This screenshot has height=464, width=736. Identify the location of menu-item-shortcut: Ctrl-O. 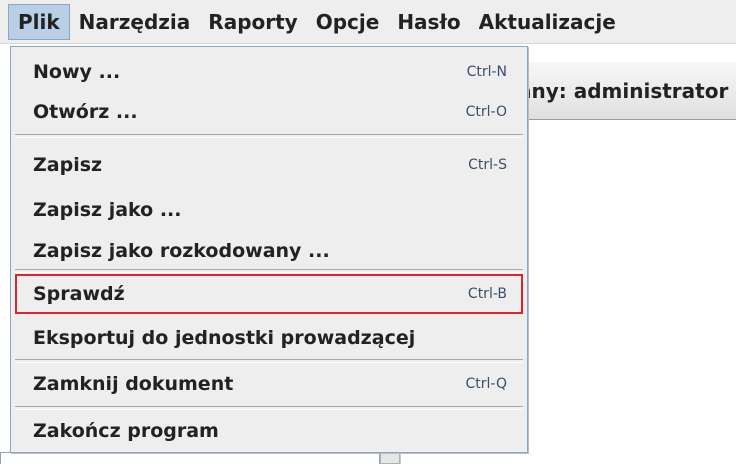
(486, 112).